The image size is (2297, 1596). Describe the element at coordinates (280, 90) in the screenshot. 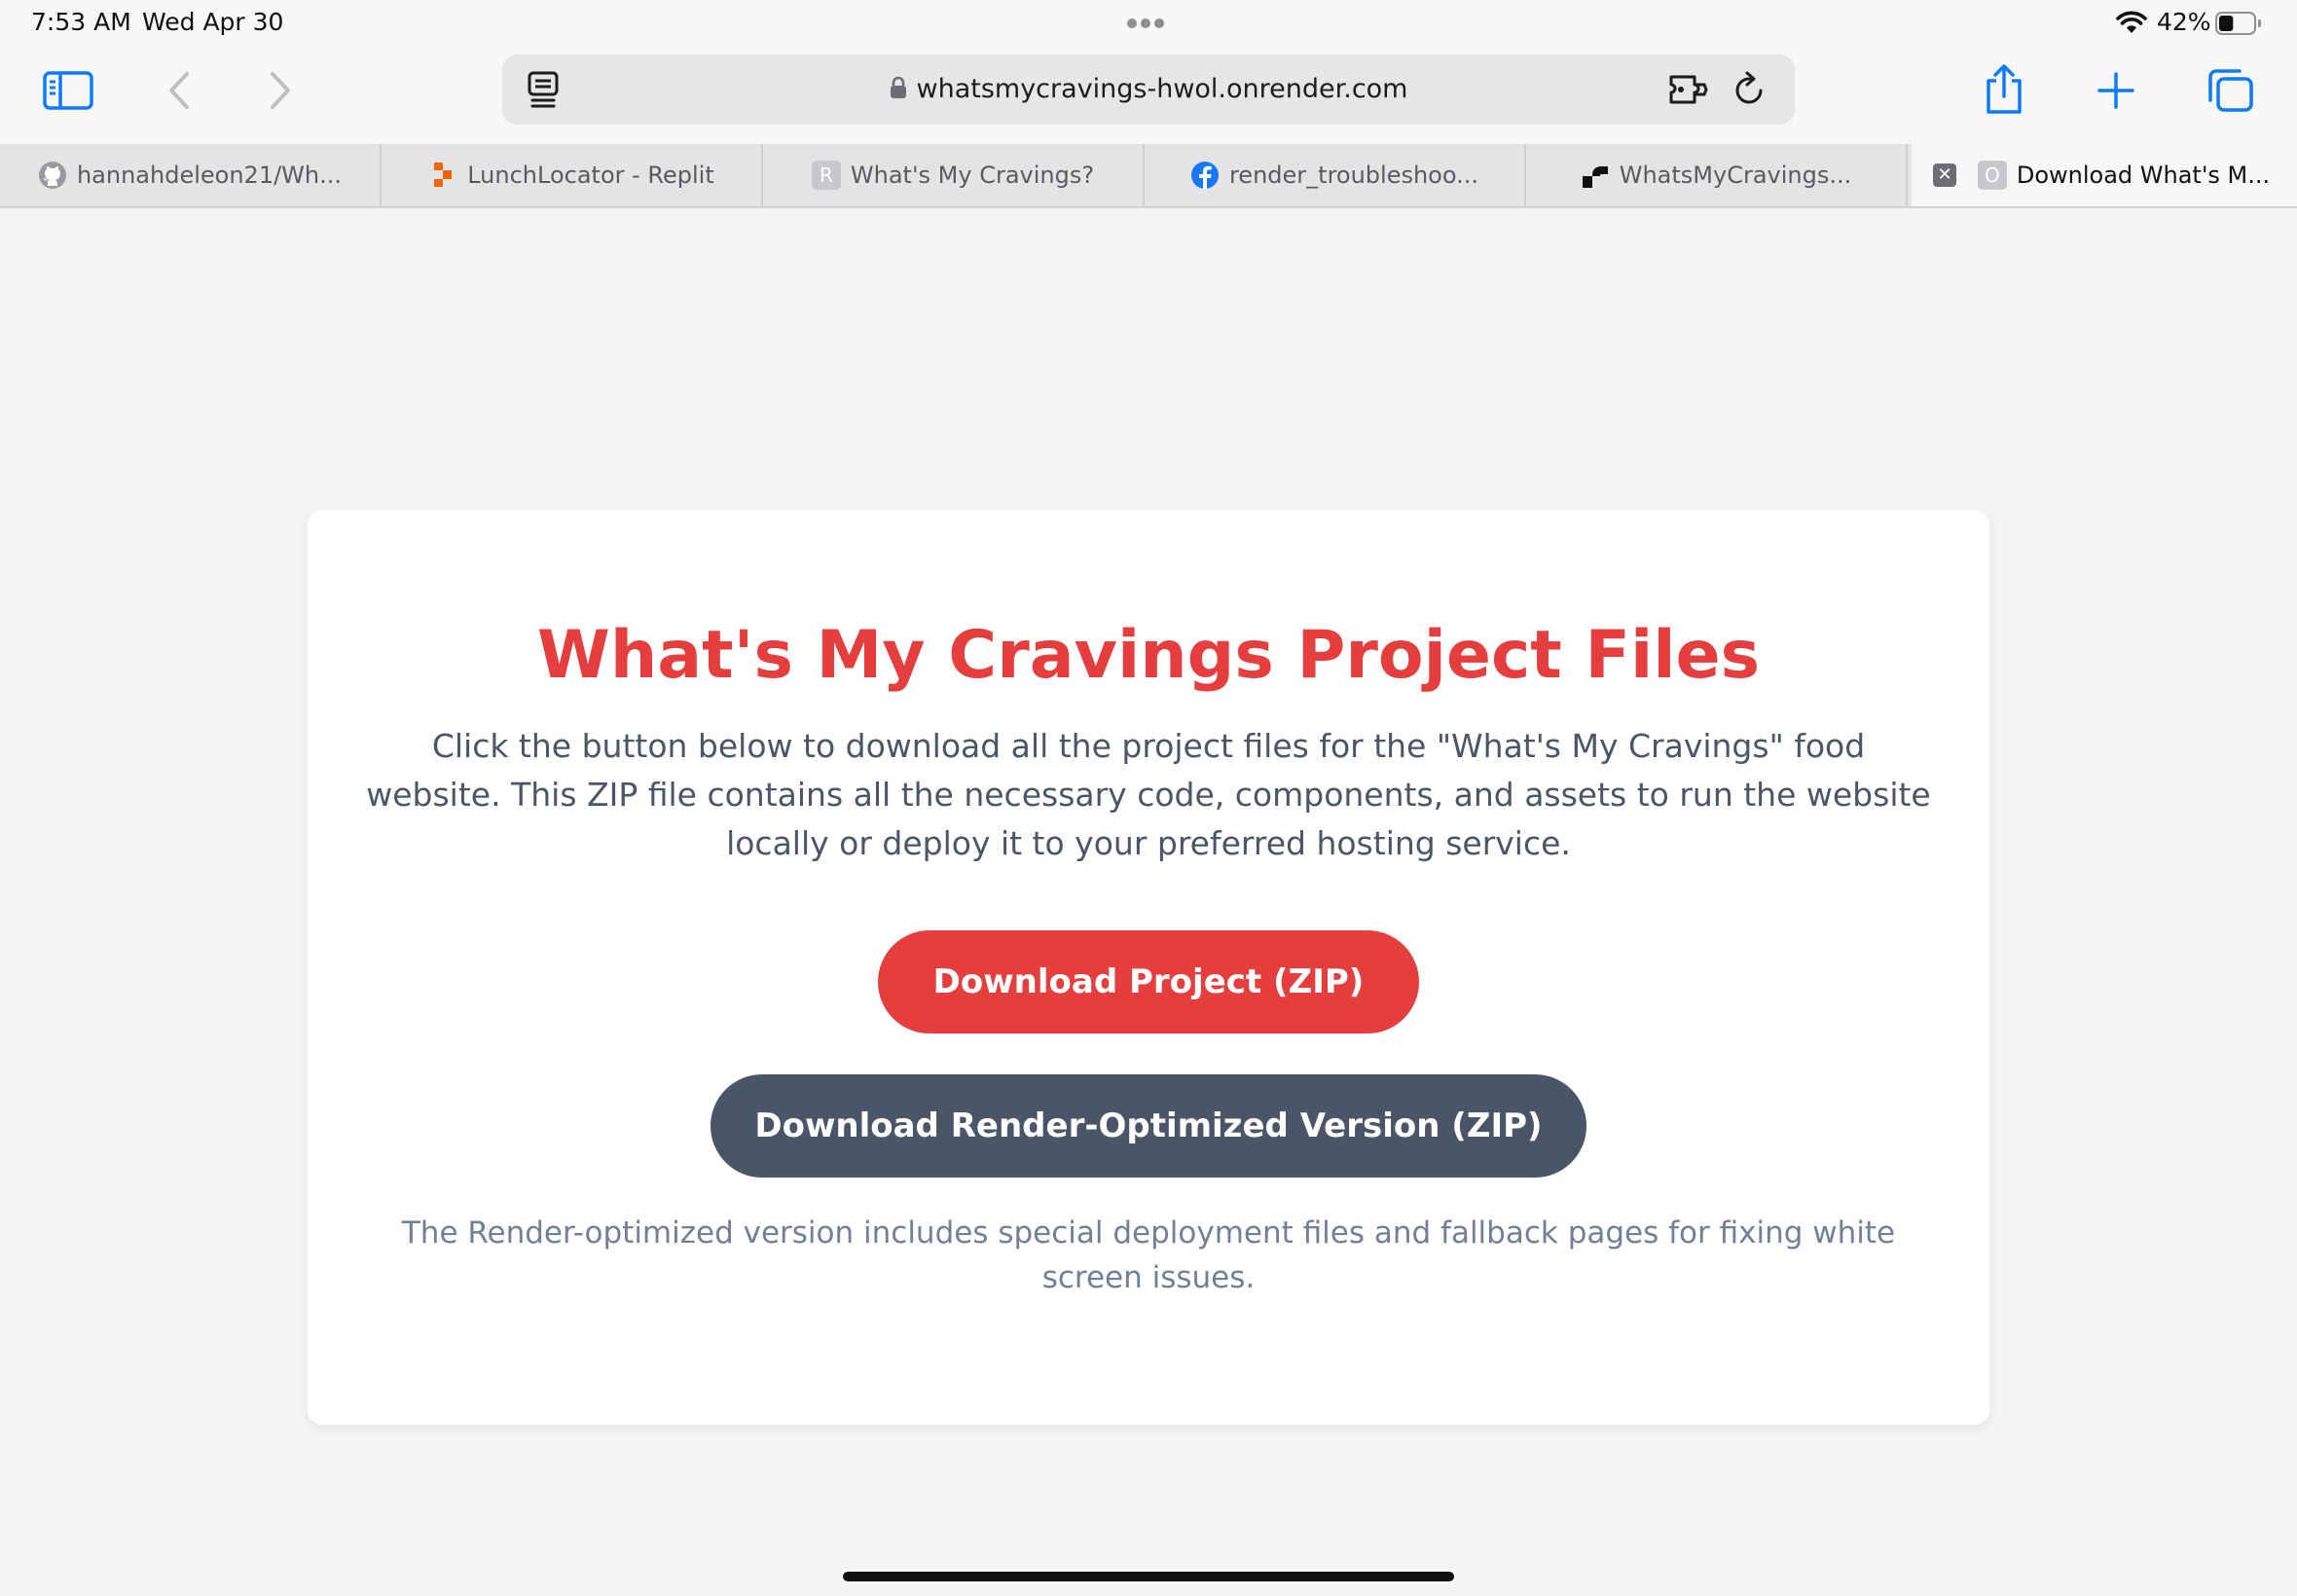

I see `forward-icon` at that location.